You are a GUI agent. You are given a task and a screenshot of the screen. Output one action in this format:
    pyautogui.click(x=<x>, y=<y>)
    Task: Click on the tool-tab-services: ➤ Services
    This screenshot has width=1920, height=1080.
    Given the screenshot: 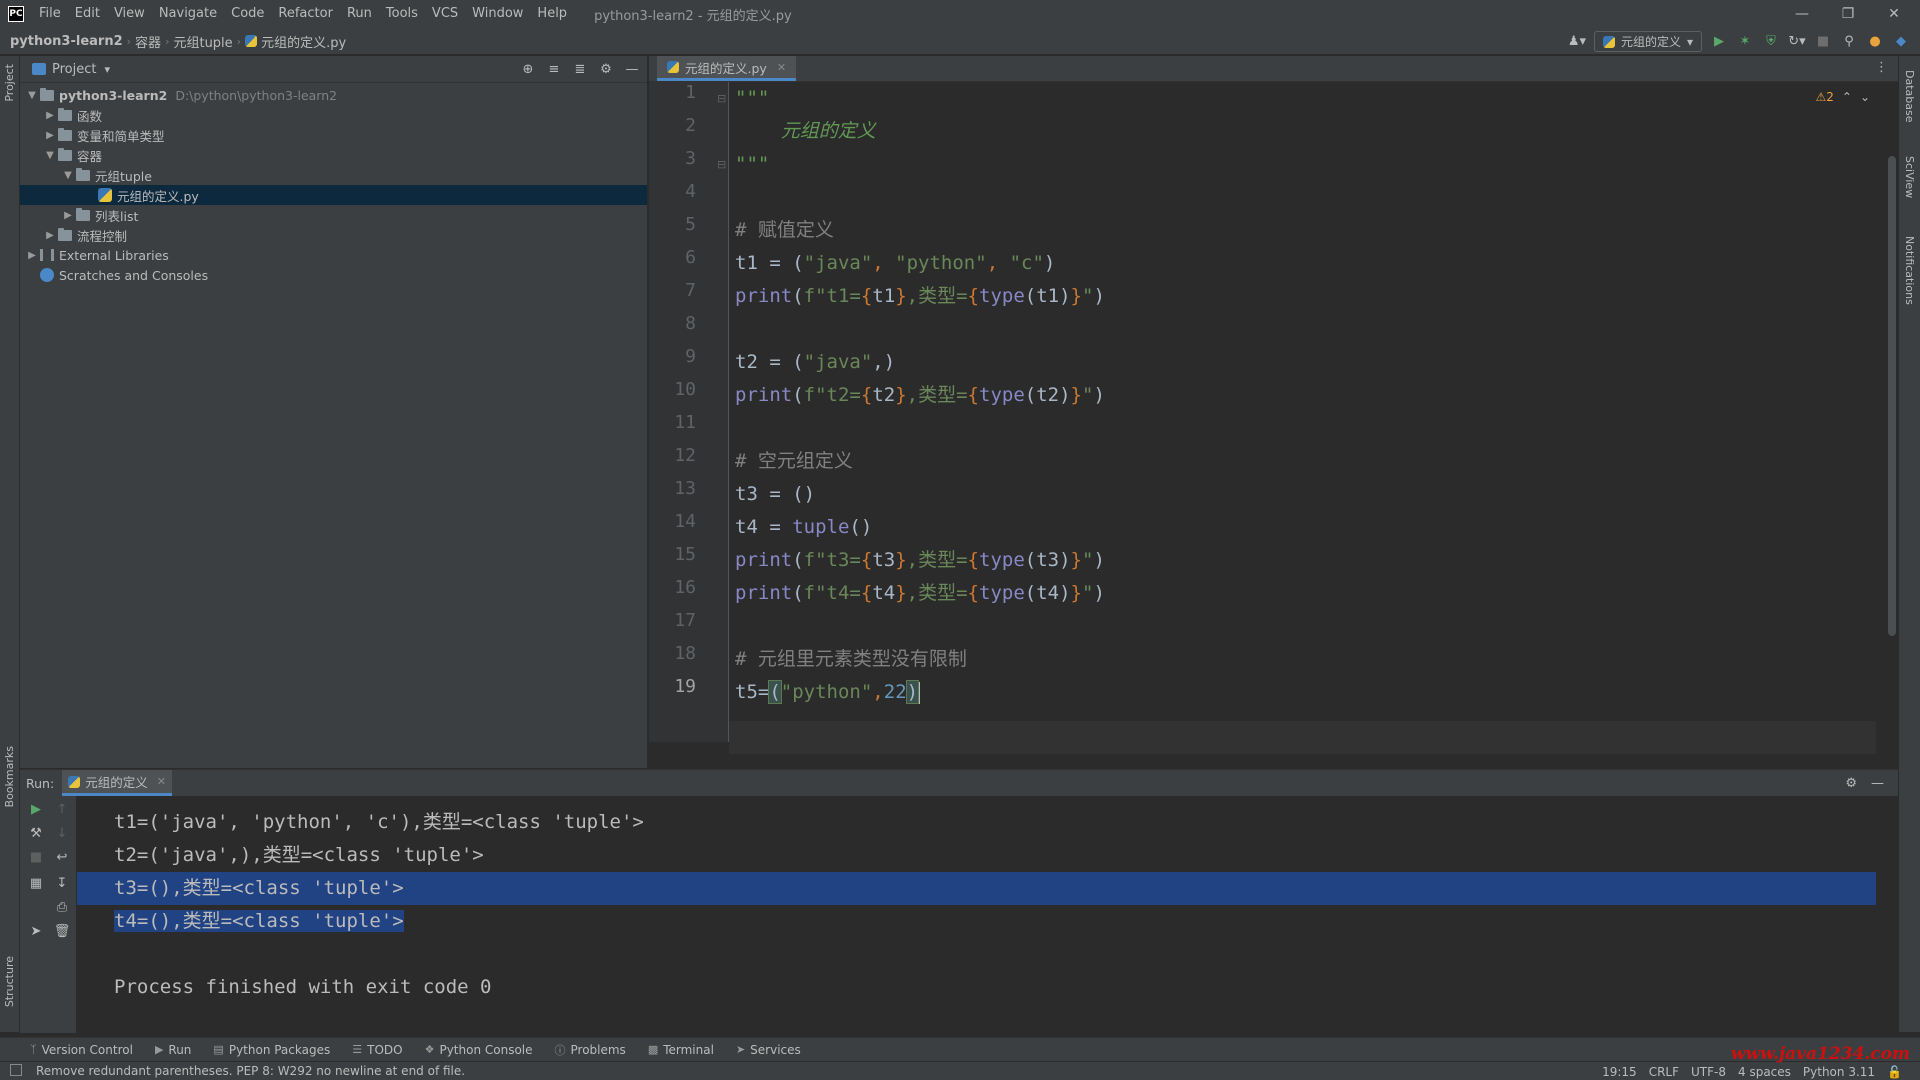 What is the action you would take?
    pyautogui.click(x=768, y=1050)
    